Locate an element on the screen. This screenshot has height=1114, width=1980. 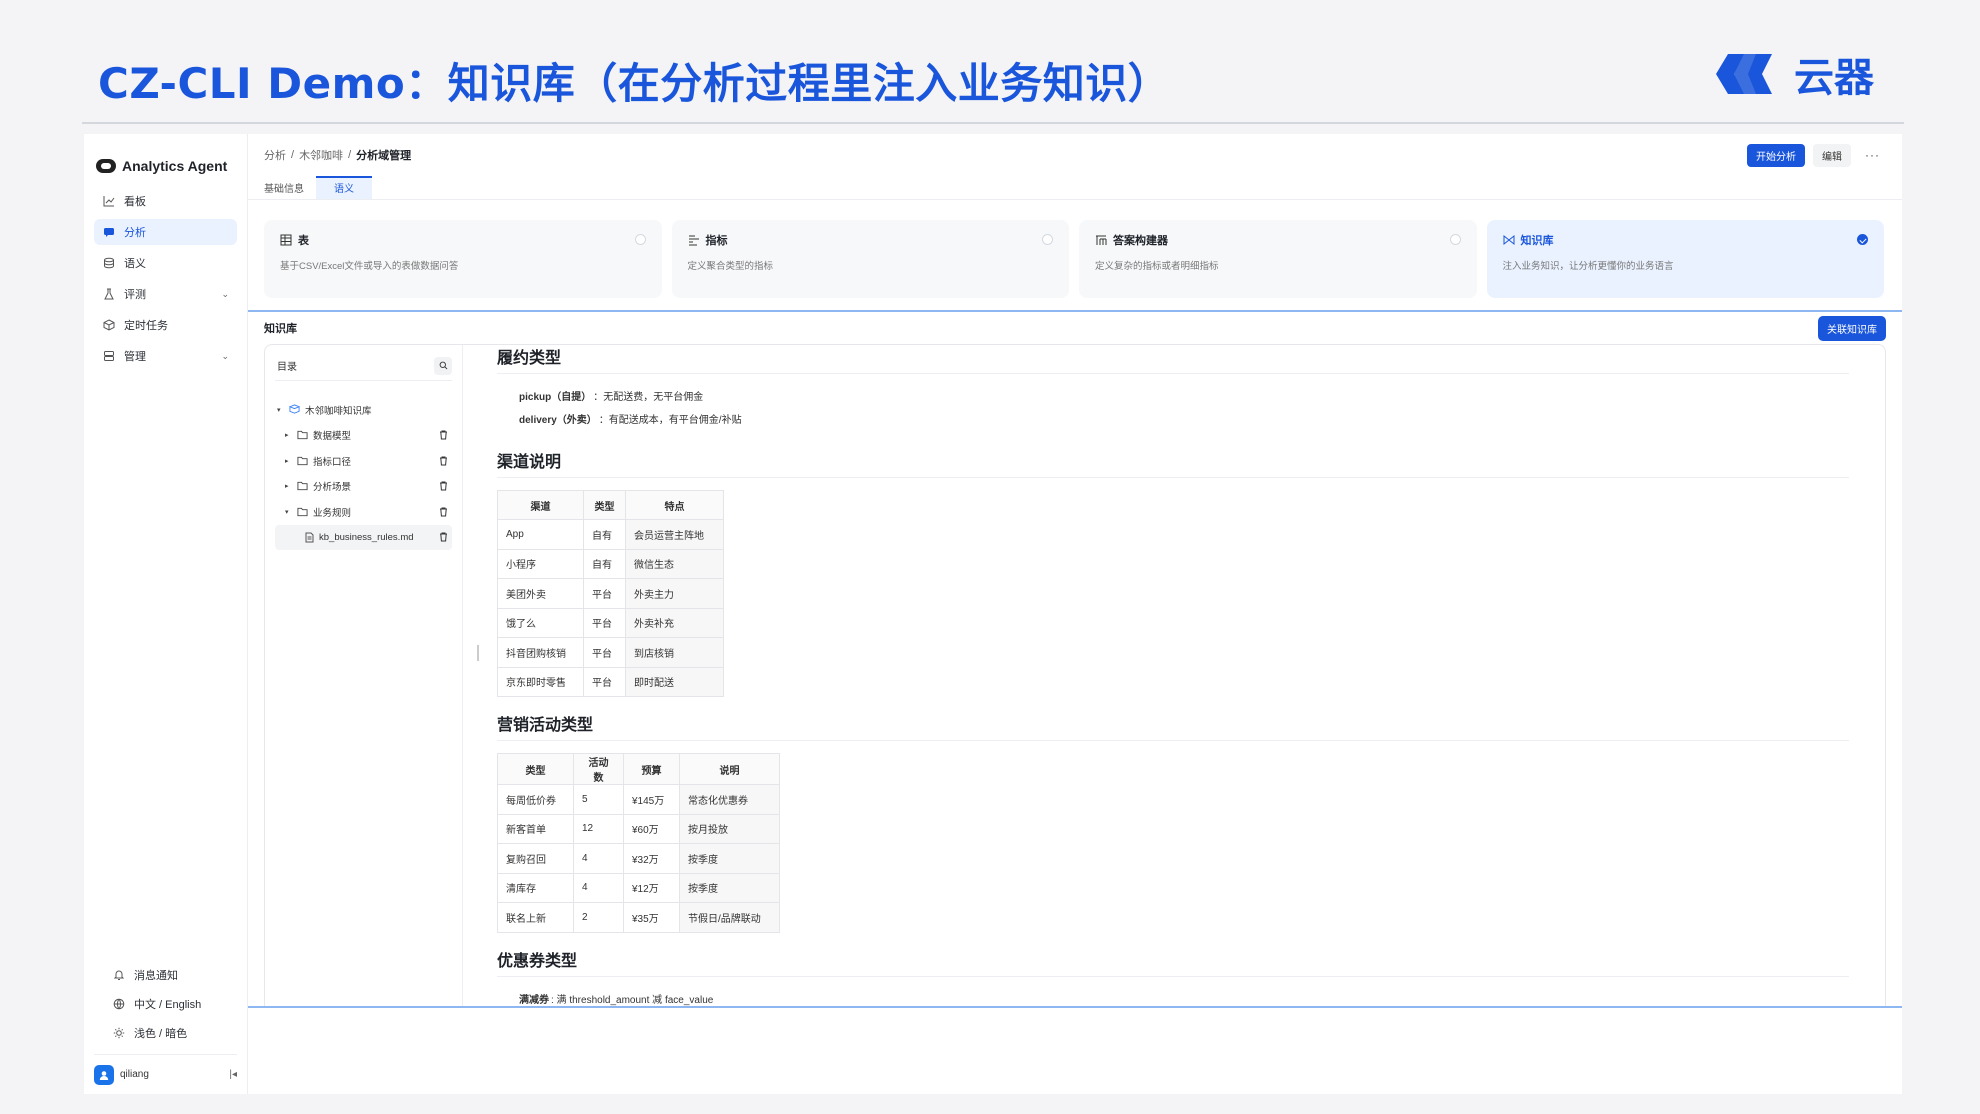
database-icon is located at coordinates (109, 263).